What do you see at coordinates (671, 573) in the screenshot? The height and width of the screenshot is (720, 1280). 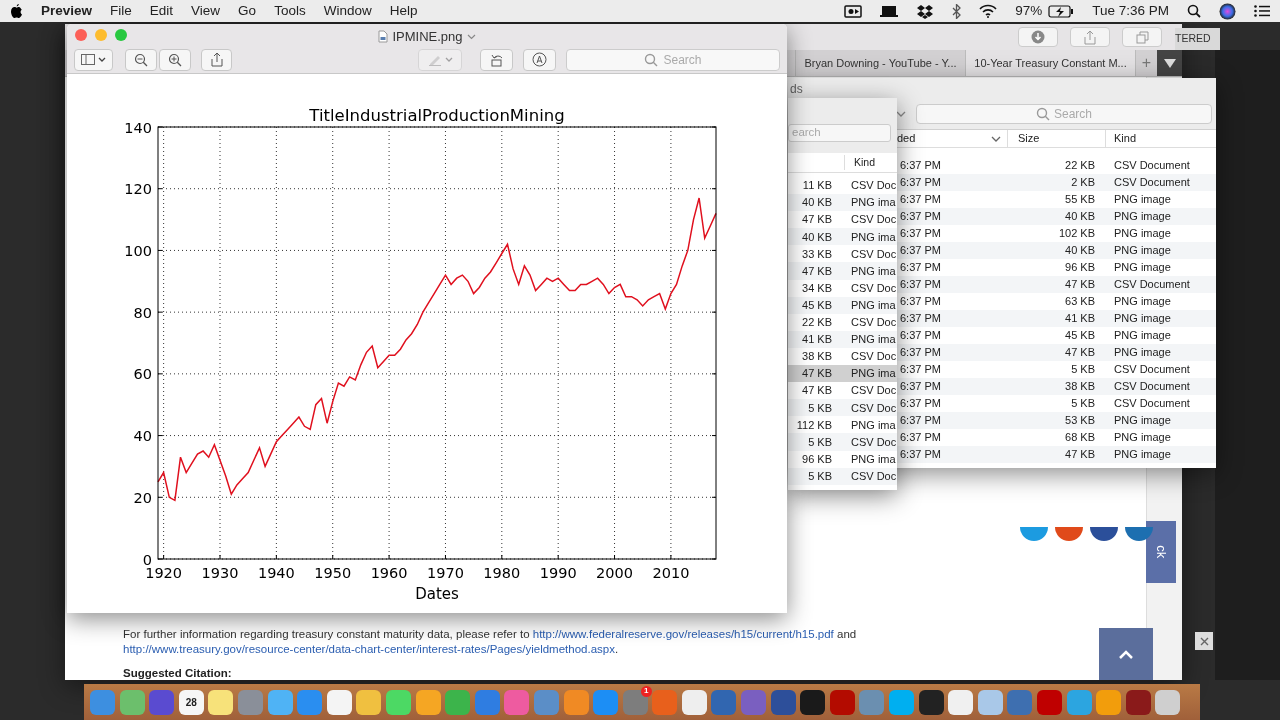 I see `x-tick-label: 2010` at bounding box center [671, 573].